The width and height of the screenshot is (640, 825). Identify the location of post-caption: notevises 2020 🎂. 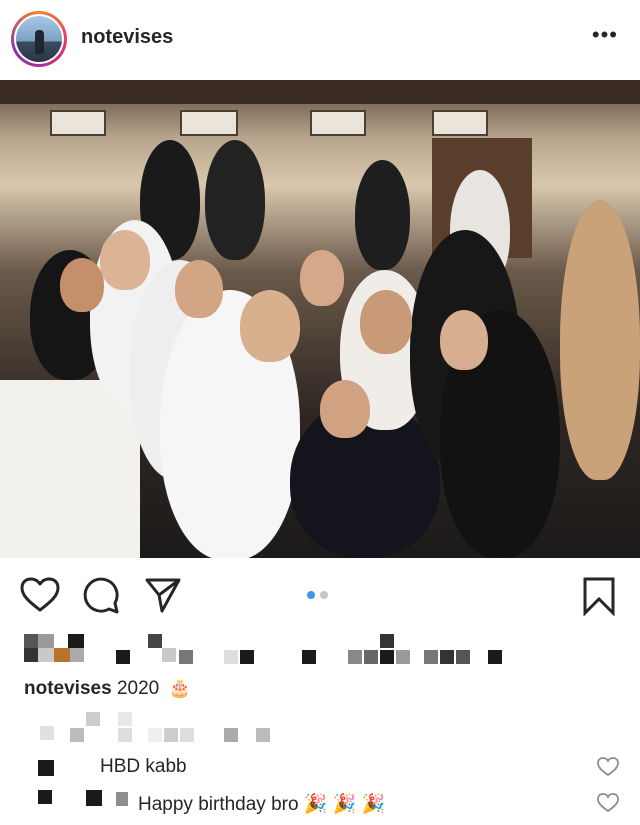
(107, 689).